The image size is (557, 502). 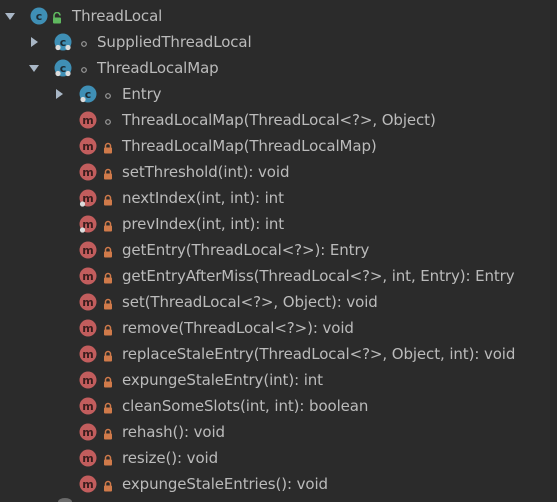 I want to click on tree-node-label: ThreadLocalMap(ThreadLocal<?>, Object), so click(x=279, y=120).